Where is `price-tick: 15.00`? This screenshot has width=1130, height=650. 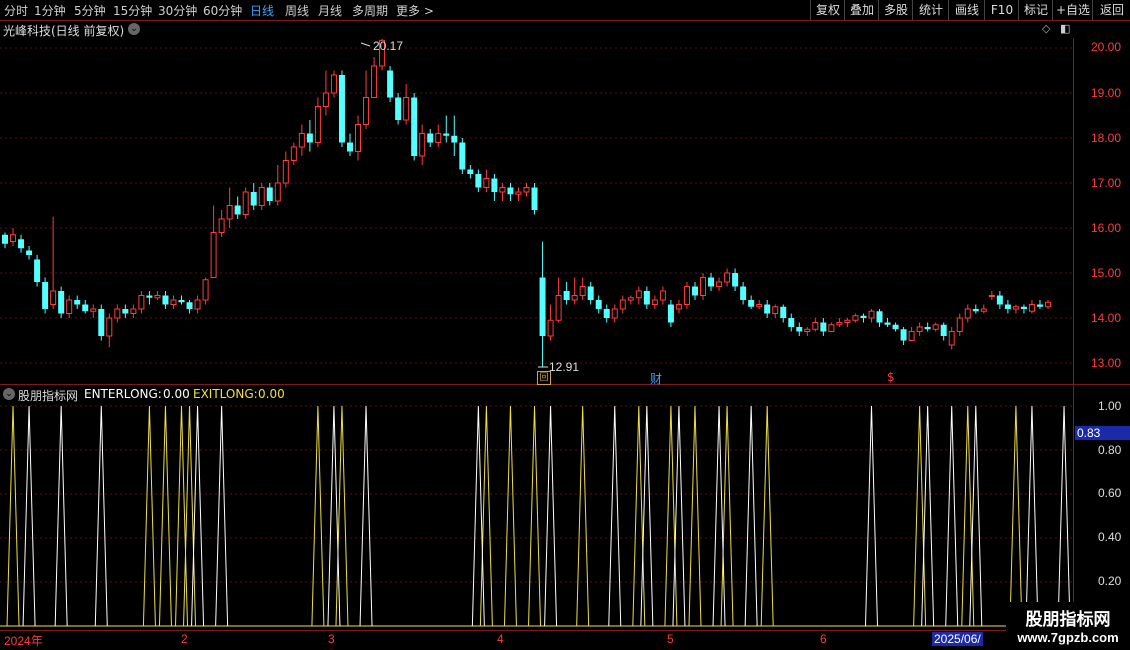 price-tick: 15.00 is located at coordinates (1106, 273).